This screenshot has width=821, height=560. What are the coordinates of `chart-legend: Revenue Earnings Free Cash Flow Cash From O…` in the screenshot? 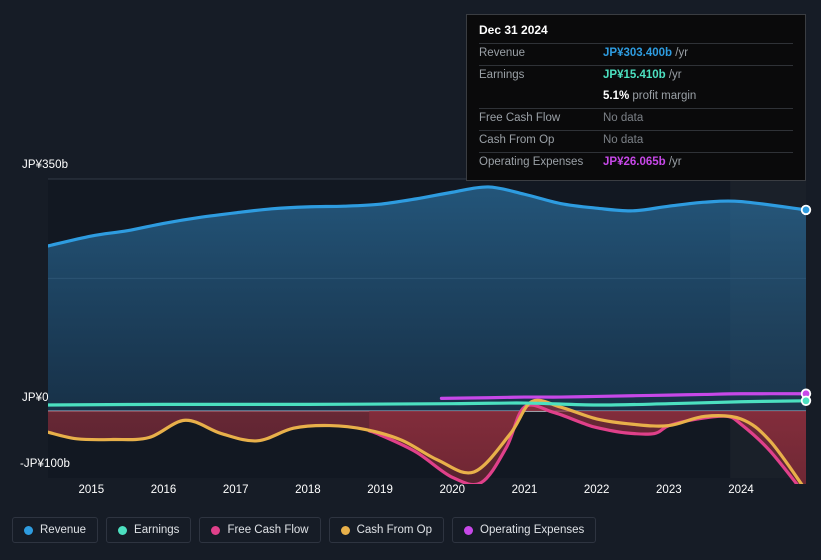 It's located at (304, 530).